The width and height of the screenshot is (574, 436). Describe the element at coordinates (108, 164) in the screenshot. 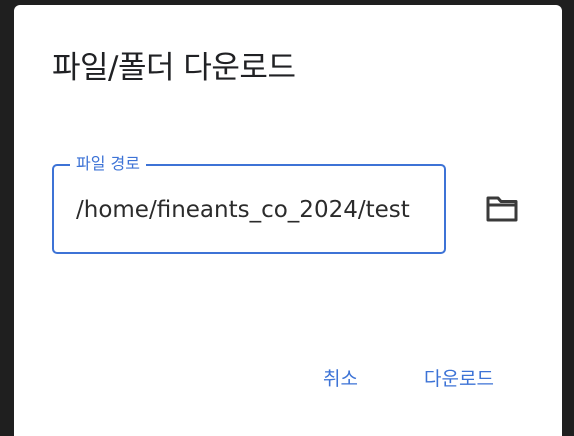

I see `path-field-label: 파일 경로` at that location.